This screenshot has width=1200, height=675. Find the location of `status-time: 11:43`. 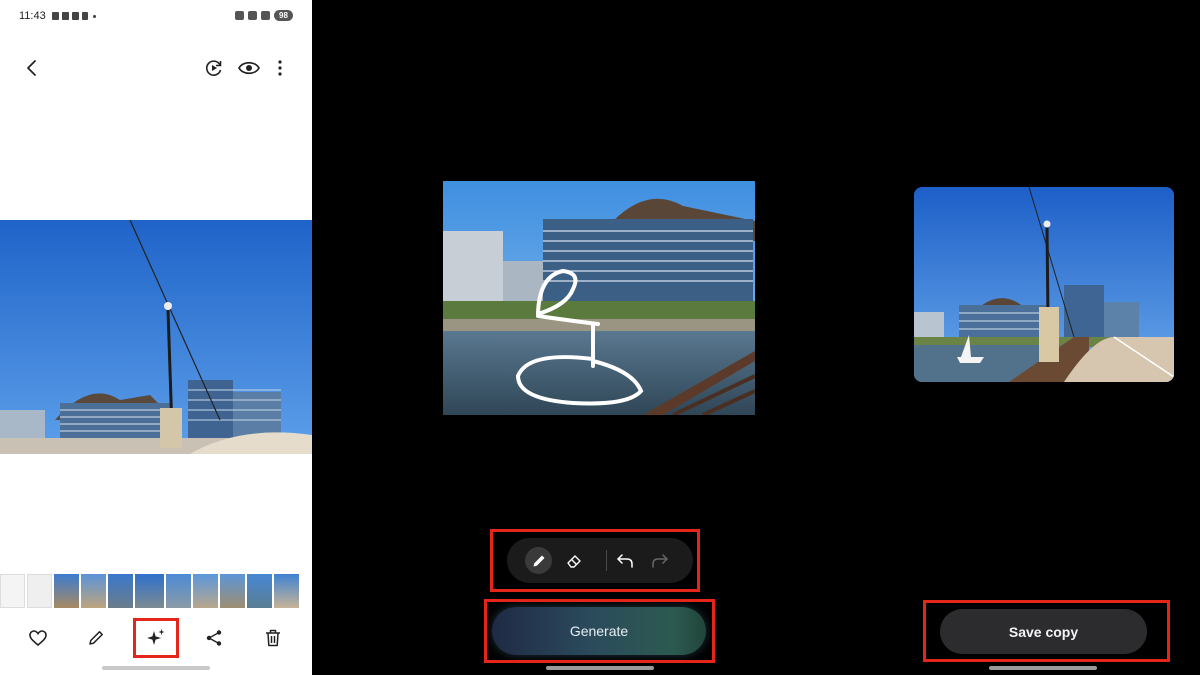

status-time: 11:43 is located at coordinates (32, 16).